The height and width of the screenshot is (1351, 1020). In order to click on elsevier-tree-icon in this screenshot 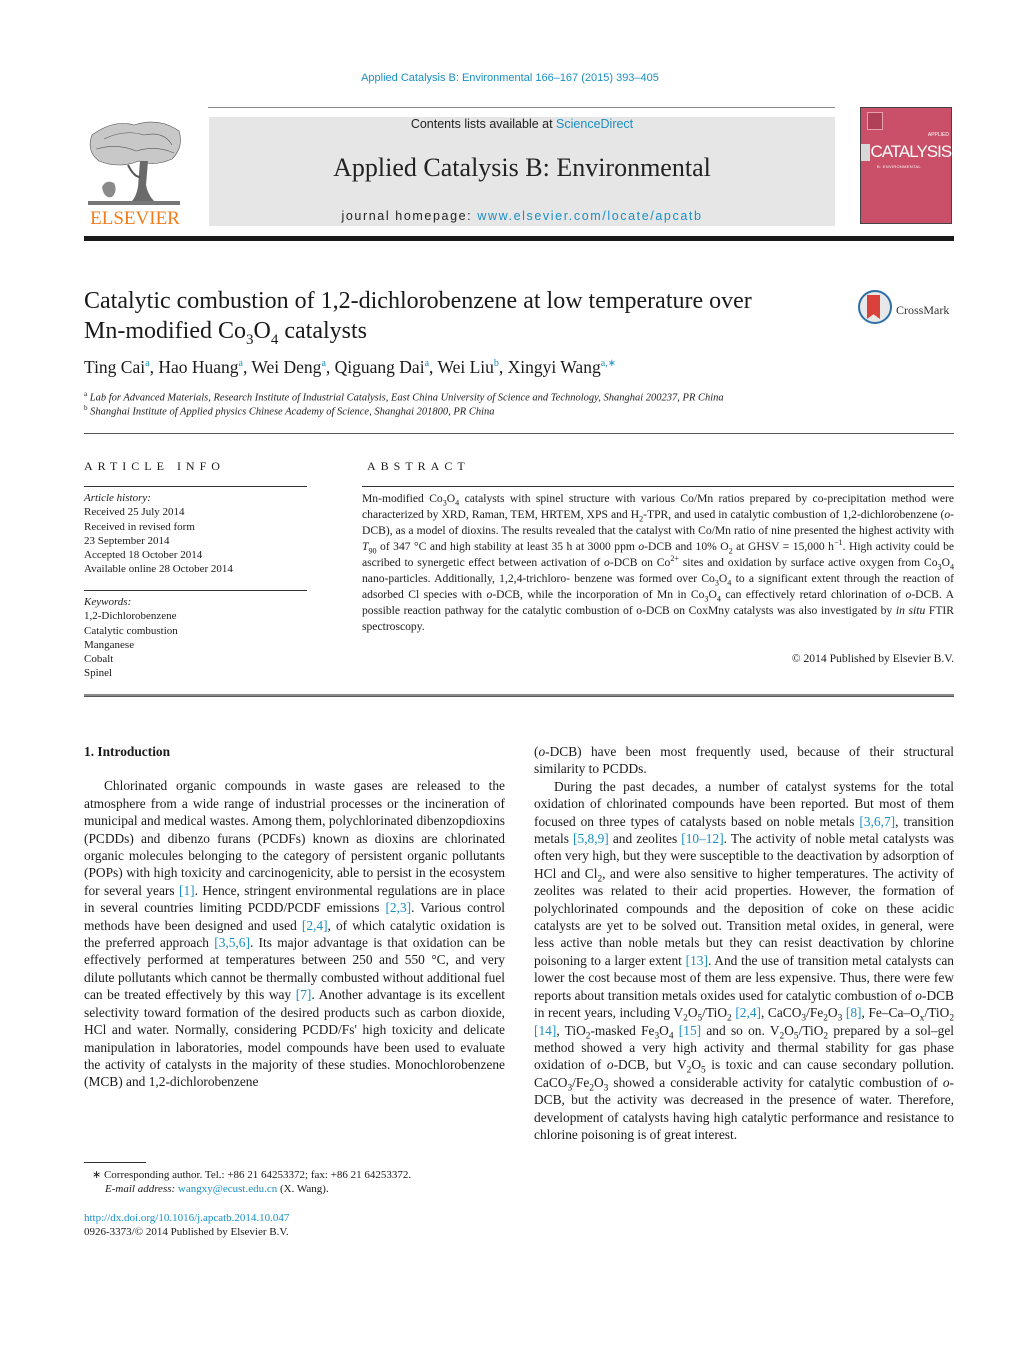, I will do `click(134, 162)`.